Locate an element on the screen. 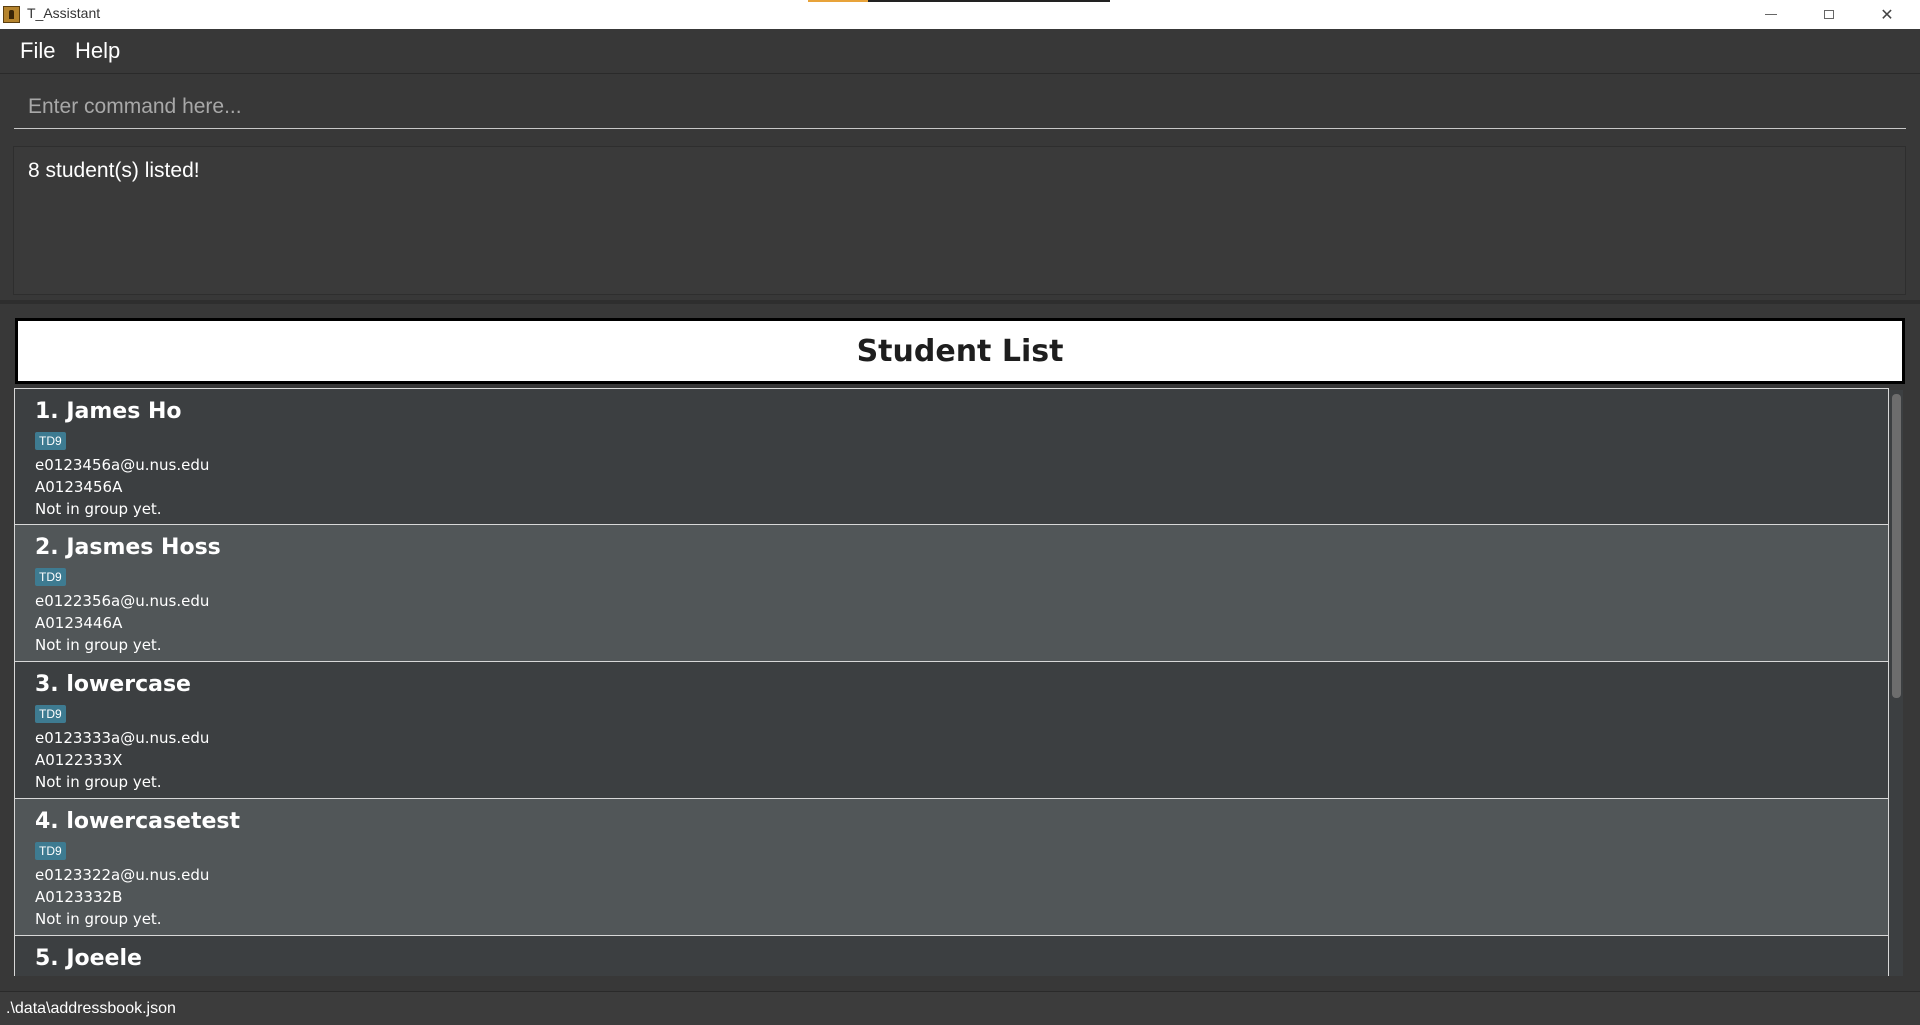  close-icon: ✕ is located at coordinates (1887, 14).